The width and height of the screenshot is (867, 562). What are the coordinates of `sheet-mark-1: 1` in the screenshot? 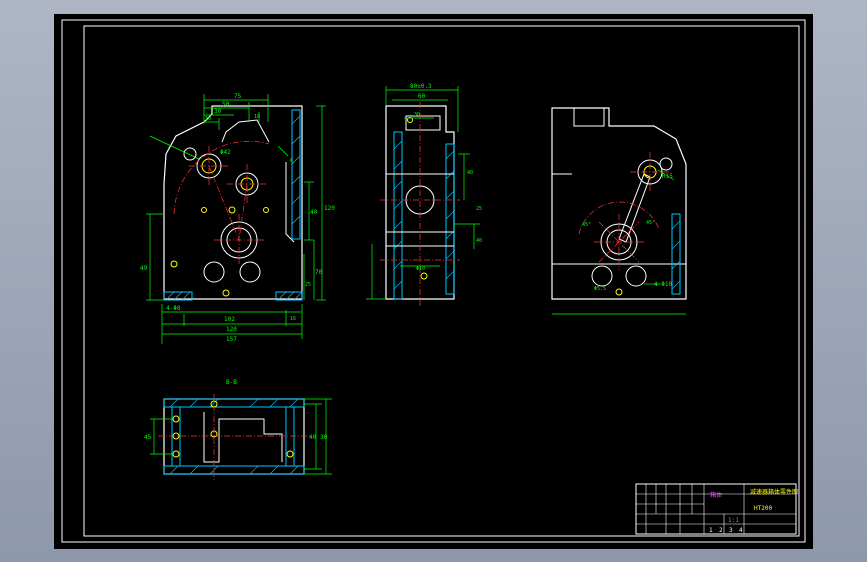 It's located at (711, 530).